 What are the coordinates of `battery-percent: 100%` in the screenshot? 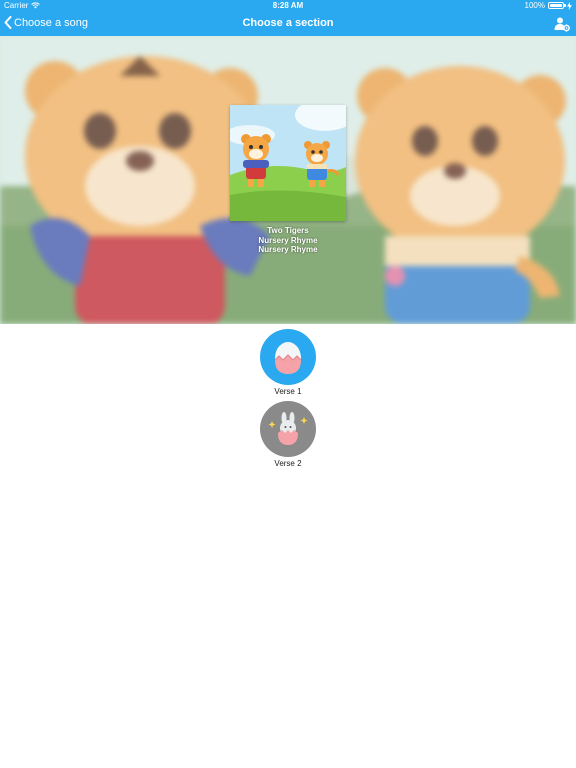 It's located at (534, 5).